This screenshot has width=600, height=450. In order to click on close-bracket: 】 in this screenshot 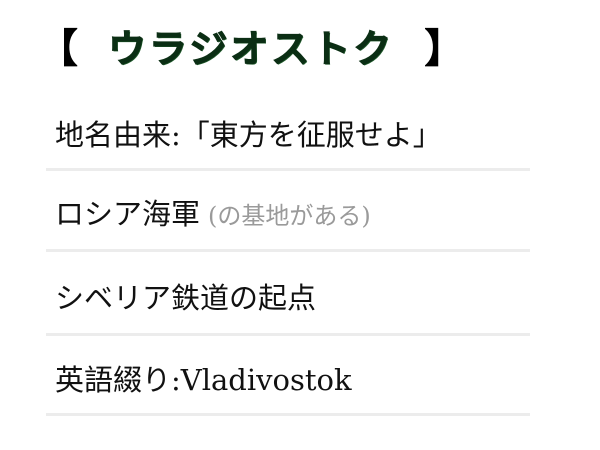, I will do `click(444, 49)`.